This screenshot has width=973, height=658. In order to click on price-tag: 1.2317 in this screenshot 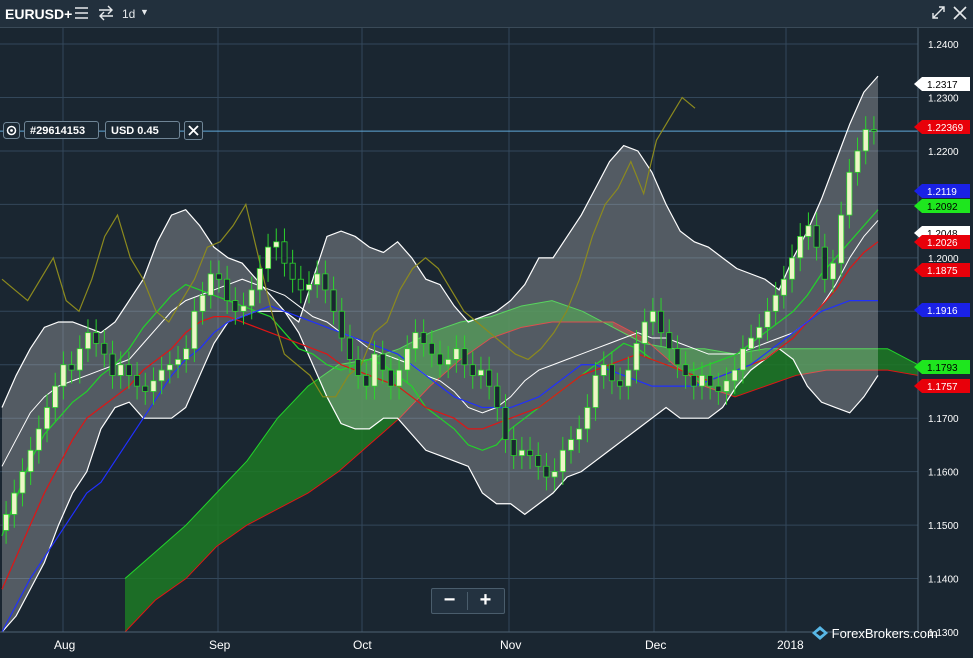, I will do `click(942, 84)`.